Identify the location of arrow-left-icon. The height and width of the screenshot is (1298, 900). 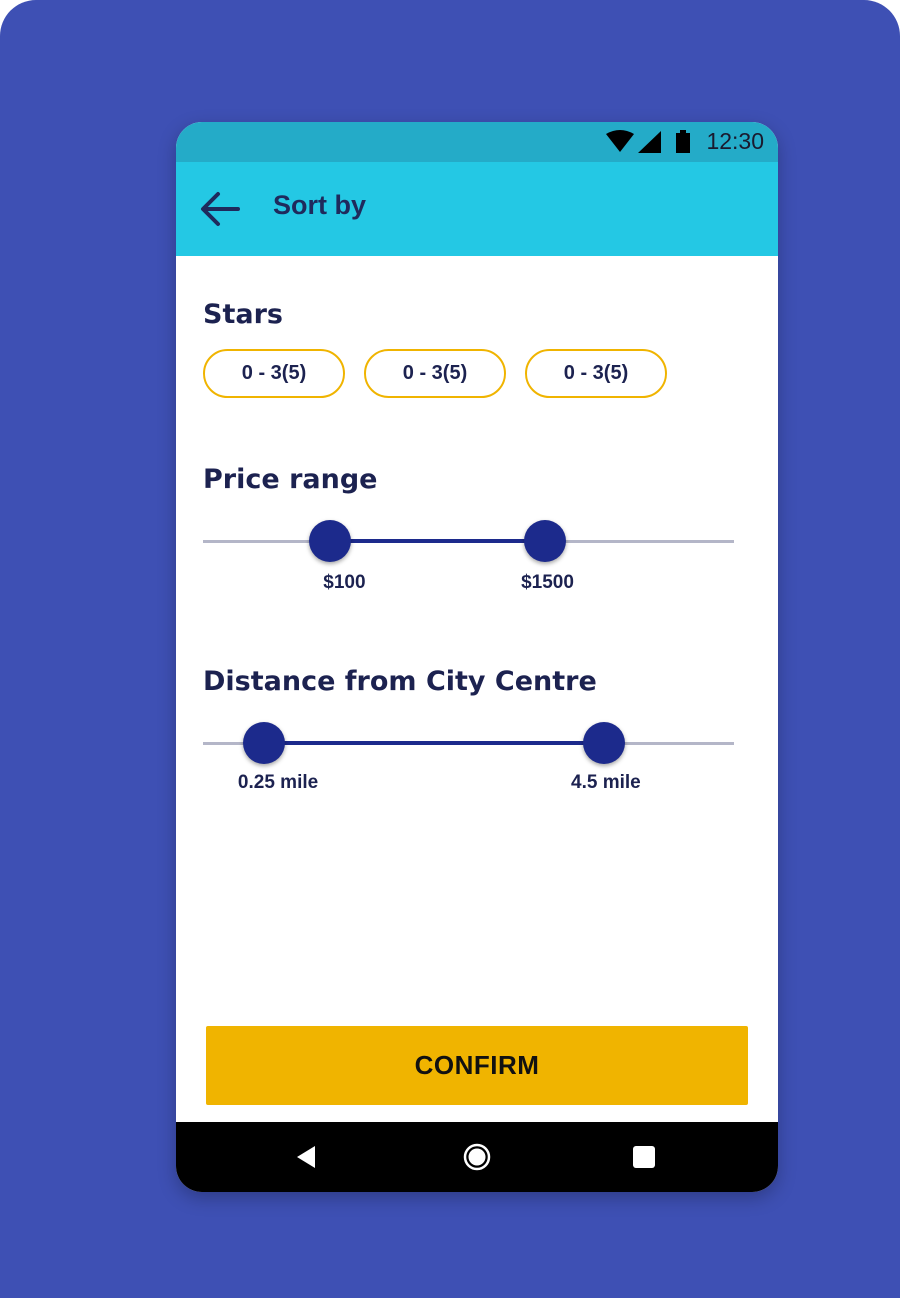
(220, 209).